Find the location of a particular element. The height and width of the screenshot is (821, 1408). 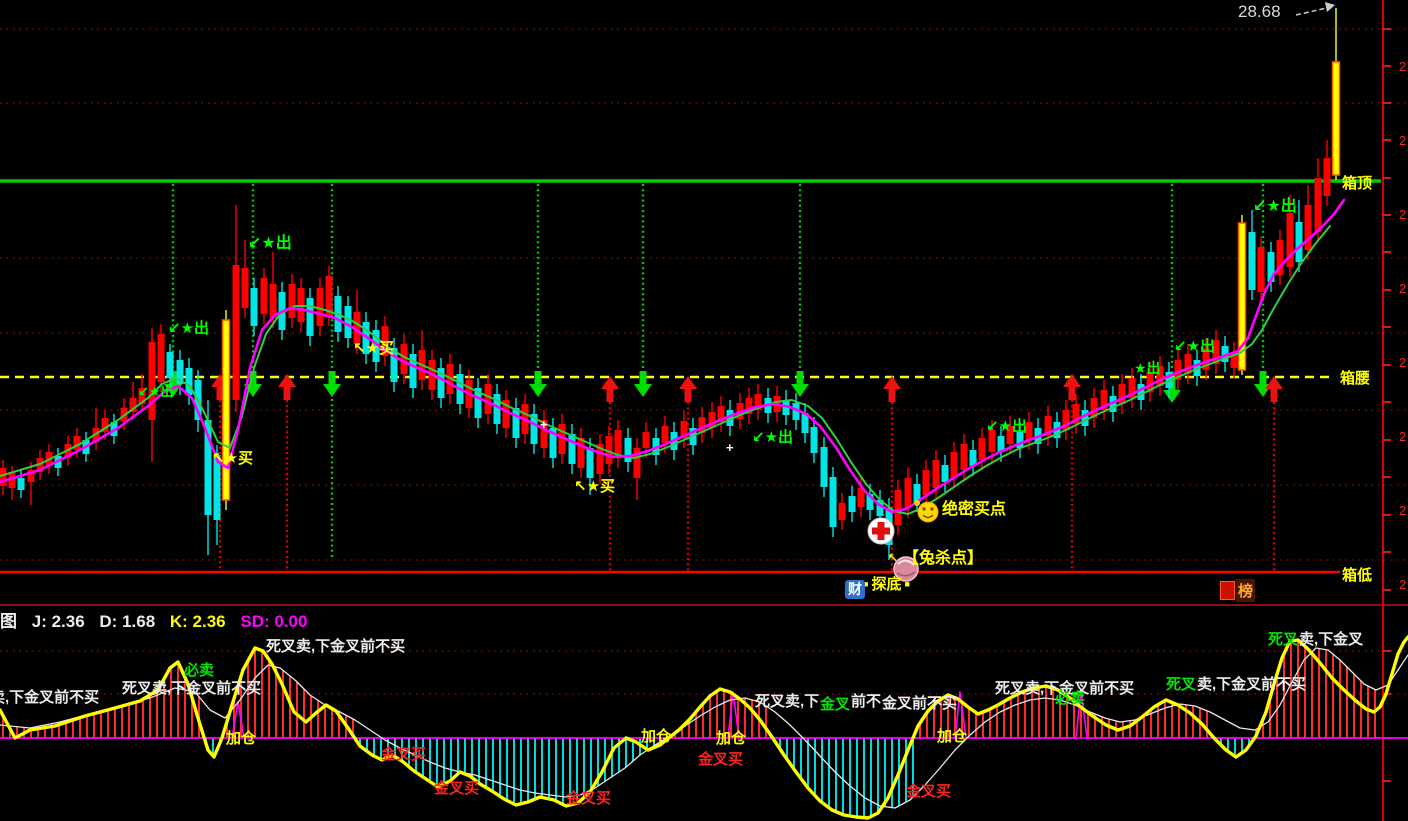

k-value: K: 2.36 is located at coordinates (197, 621).